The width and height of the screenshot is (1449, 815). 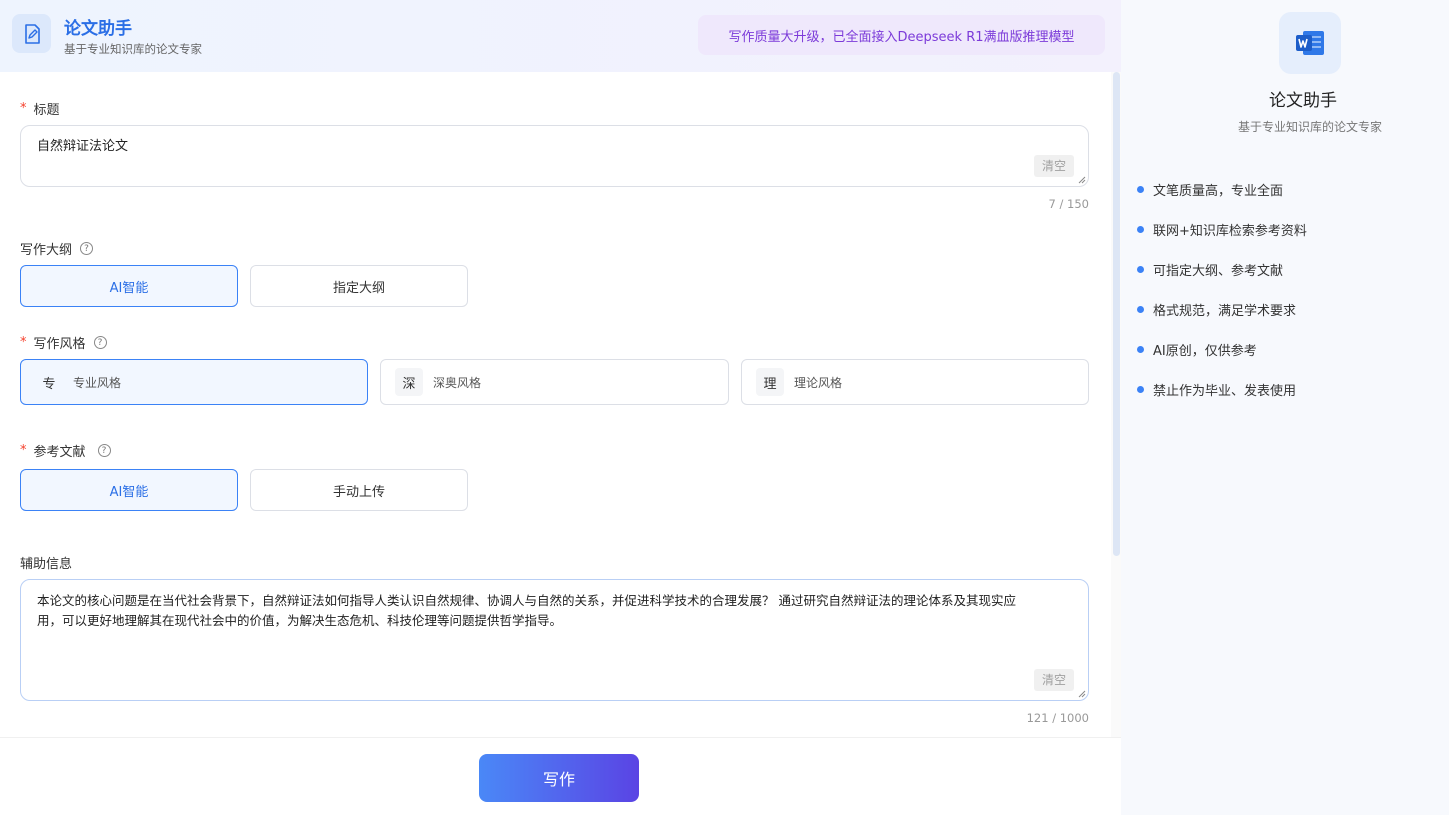 What do you see at coordinates (46, 564) in the screenshot?
I see `aux-label: 辅助信息` at bounding box center [46, 564].